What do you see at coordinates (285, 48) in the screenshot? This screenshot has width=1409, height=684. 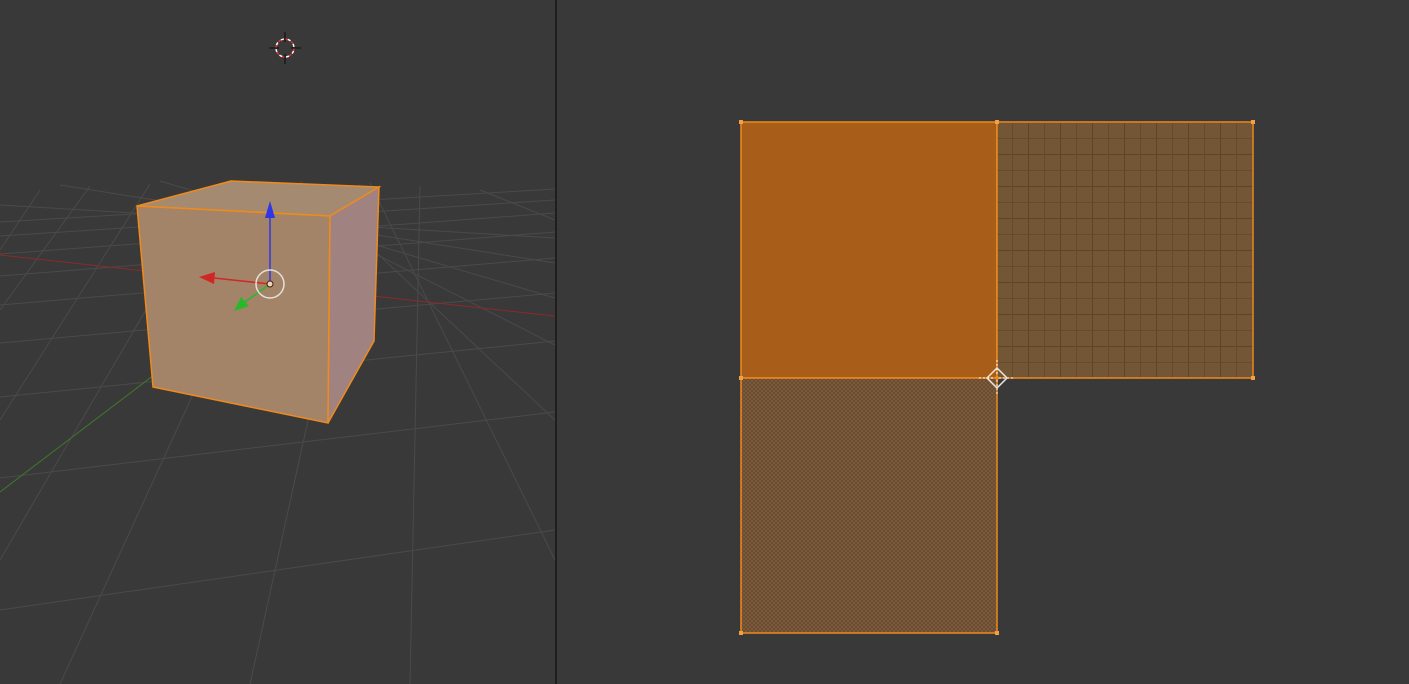 I see `3d-cursor-icon` at bounding box center [285, 48].